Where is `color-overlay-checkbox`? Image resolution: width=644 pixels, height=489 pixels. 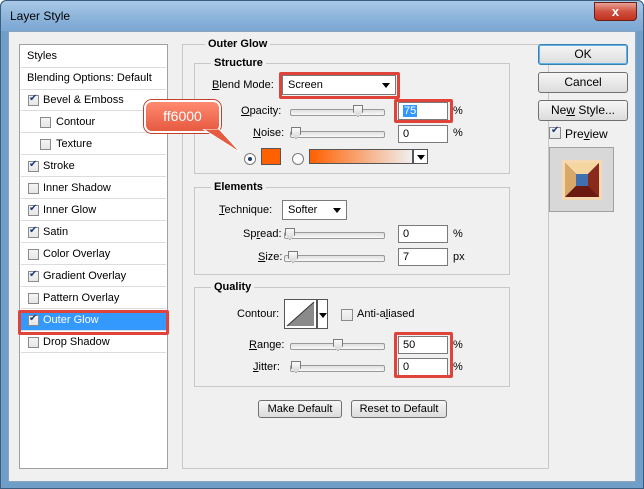 color-overlay-checkbox is located at coordinates (33, 254).